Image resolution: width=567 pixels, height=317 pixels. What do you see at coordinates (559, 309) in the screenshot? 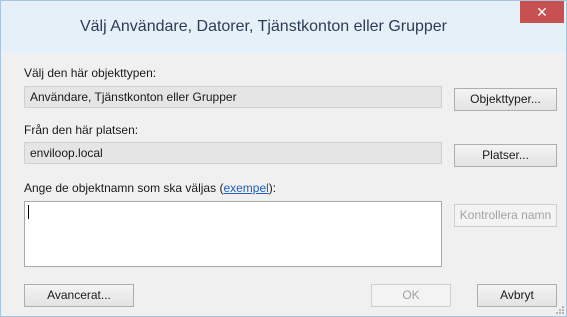
I see `resize-grip-icon` at bounding box center [559, 309].